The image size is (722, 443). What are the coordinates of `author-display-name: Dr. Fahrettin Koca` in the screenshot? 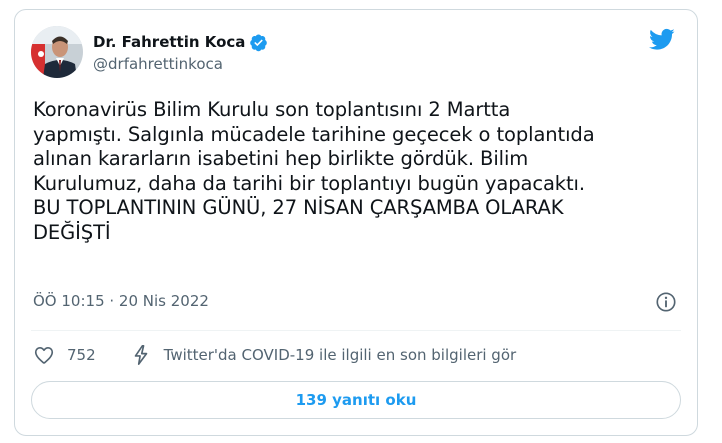 It's located at (169, 42).